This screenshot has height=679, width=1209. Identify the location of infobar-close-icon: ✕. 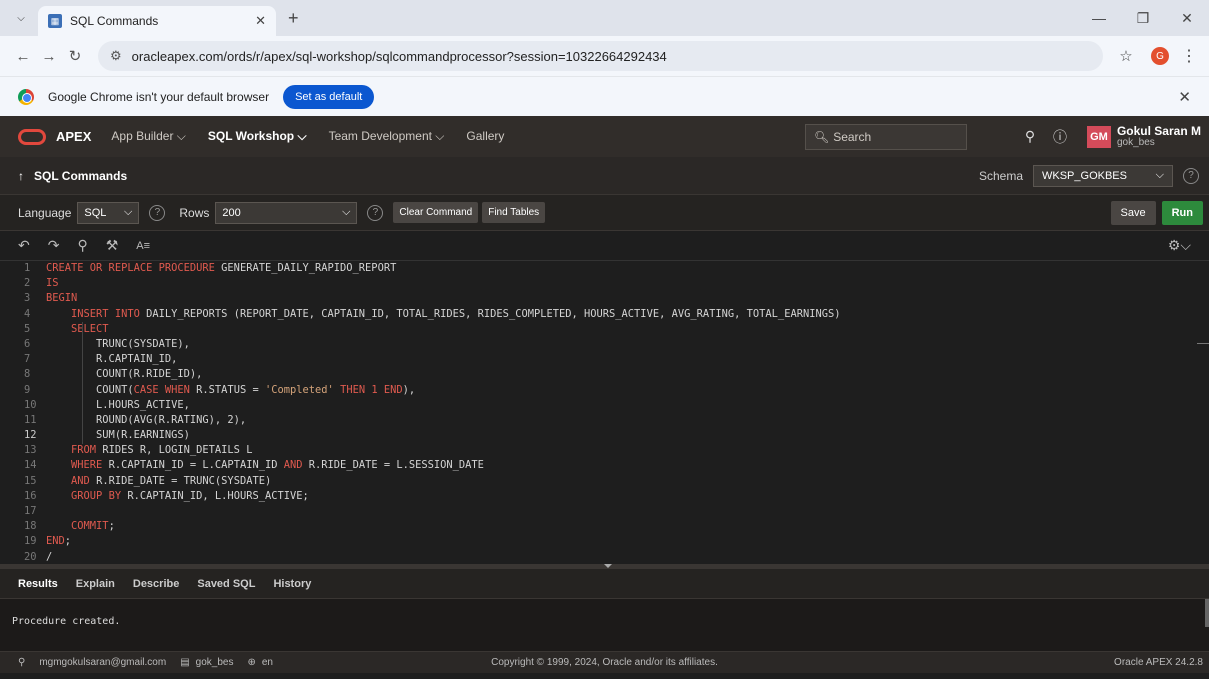
(1184, 97).